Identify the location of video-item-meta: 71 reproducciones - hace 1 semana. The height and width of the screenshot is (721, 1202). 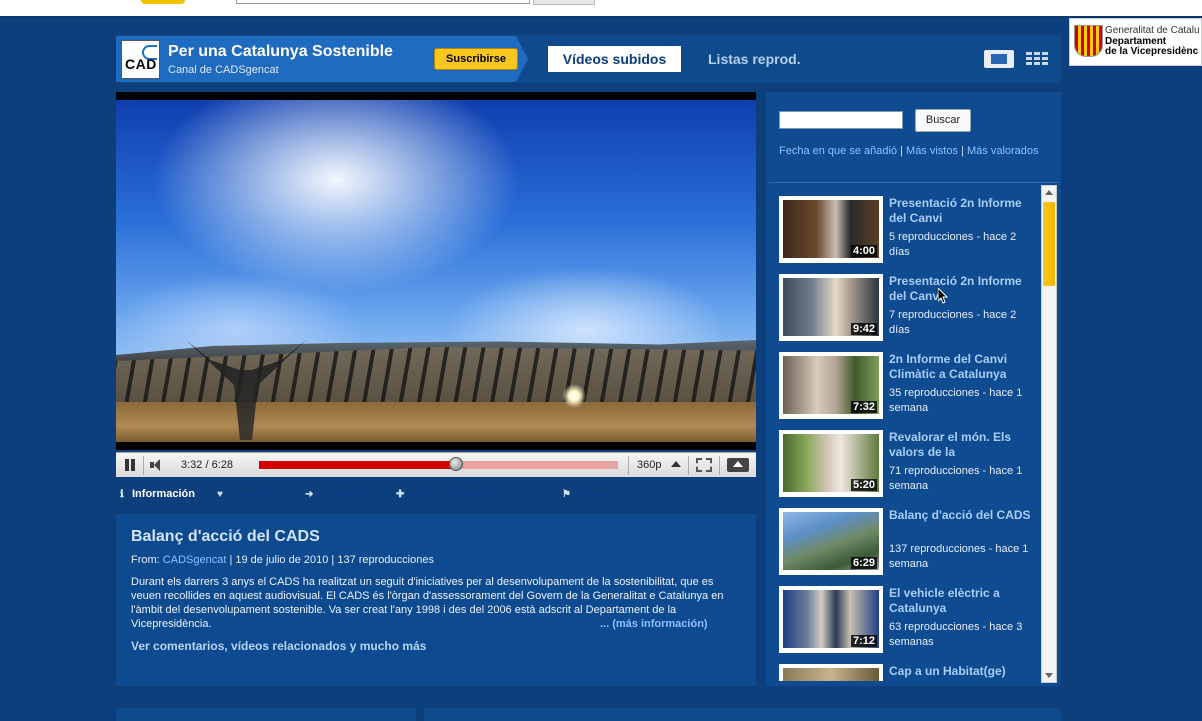
(956, 478).